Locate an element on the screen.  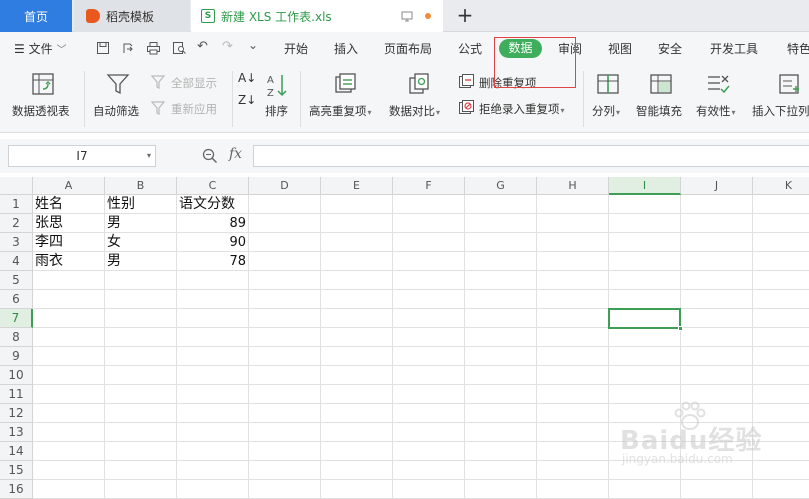
cell-a15 is located at coordinates (69, 470).